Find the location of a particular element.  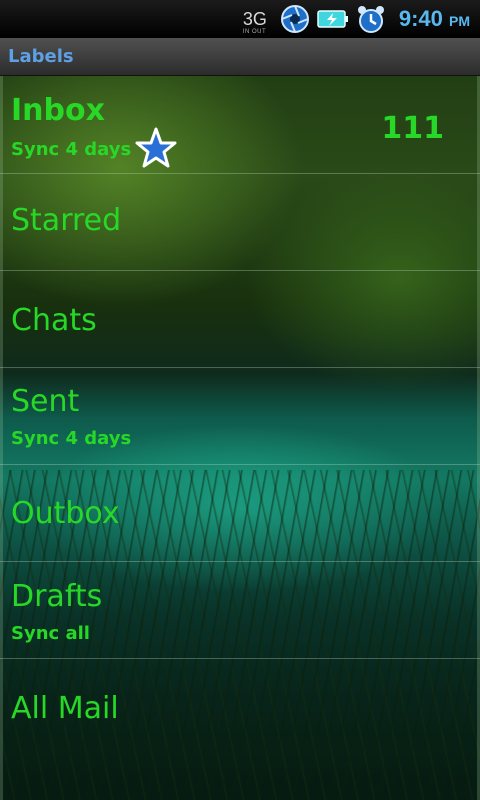

clock-time: 9:40 is located at coordinates (420, 18).